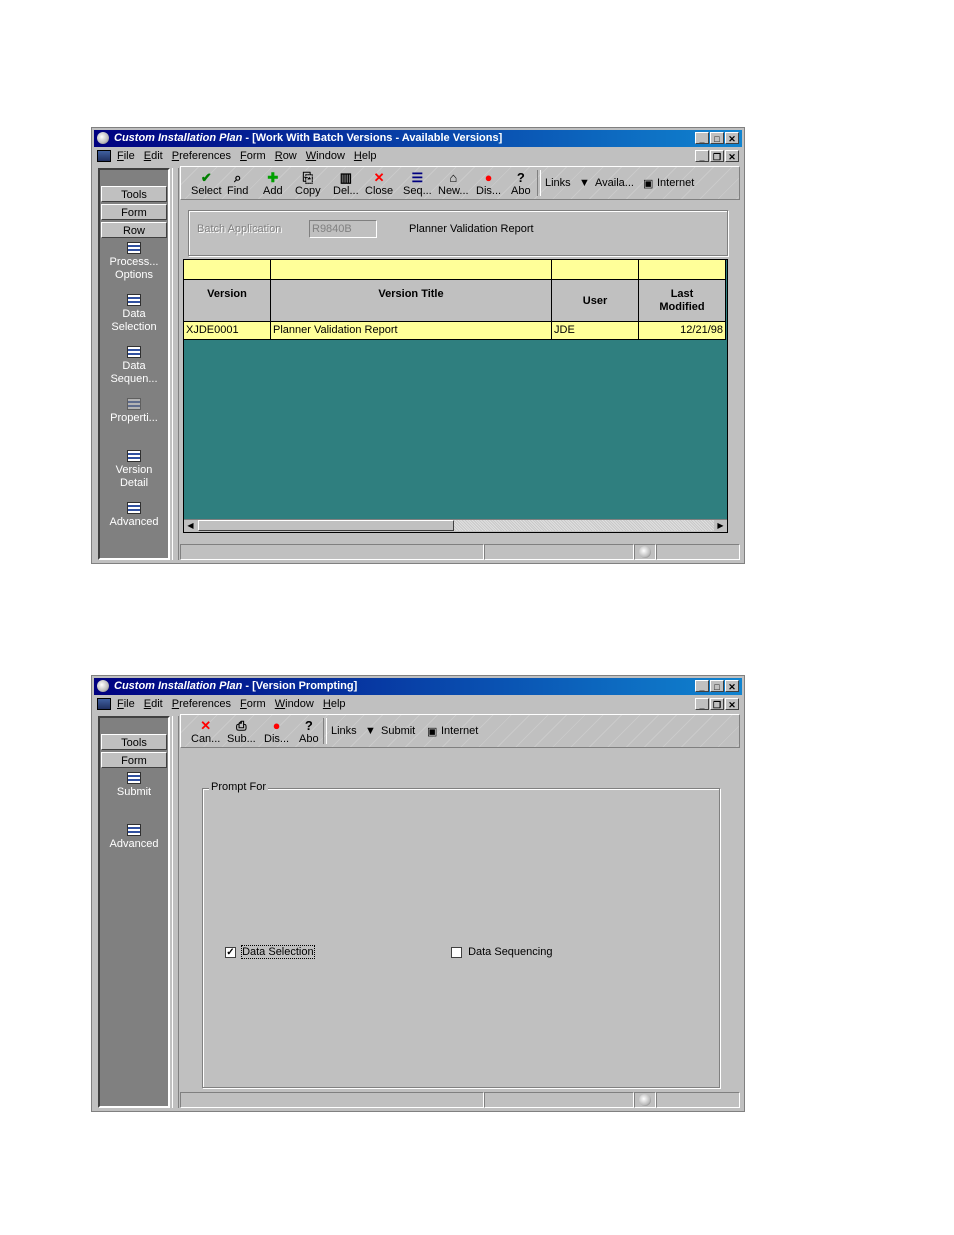  I want to click on column-header-user: User, so click(595, 301).